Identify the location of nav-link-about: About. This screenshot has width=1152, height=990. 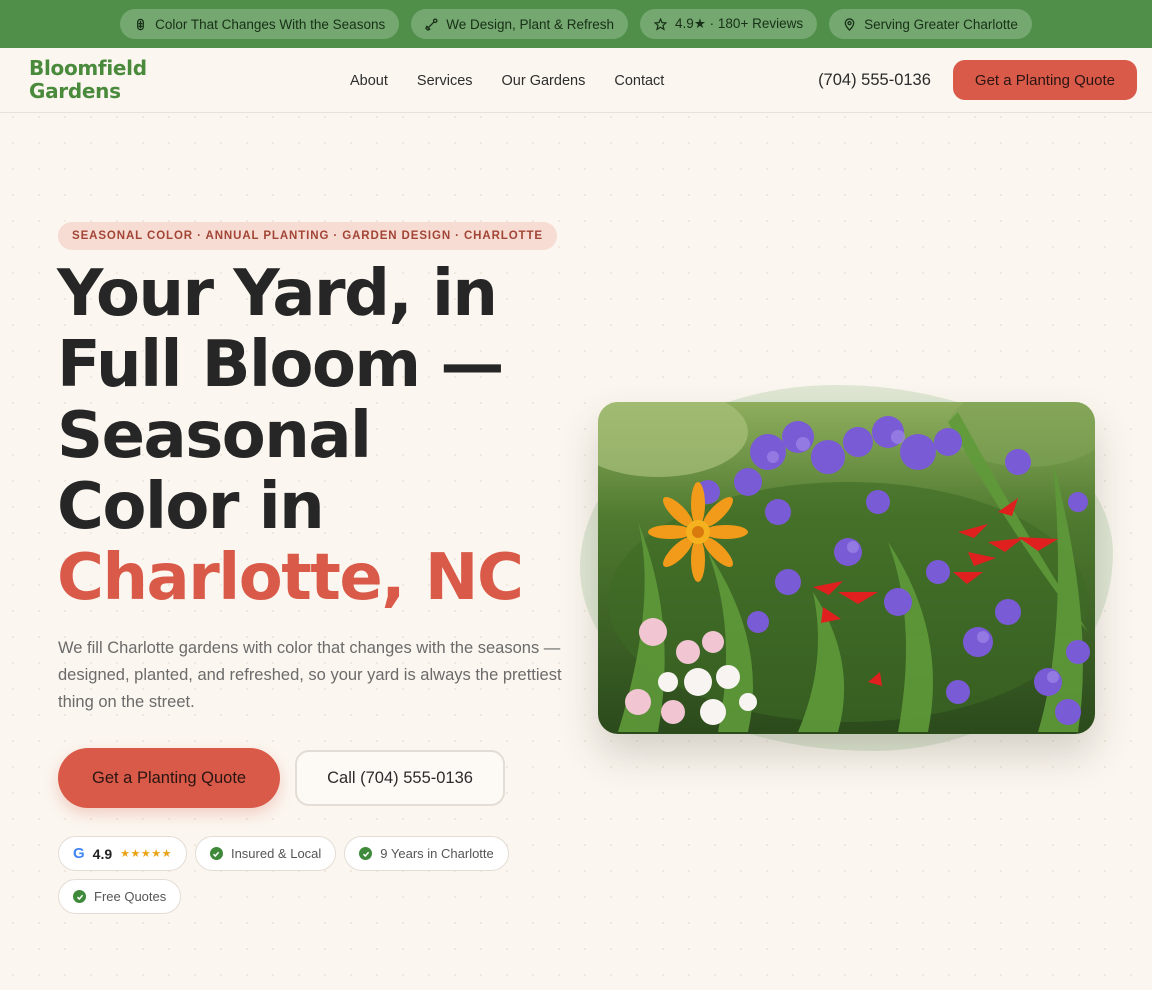
(369, 81).